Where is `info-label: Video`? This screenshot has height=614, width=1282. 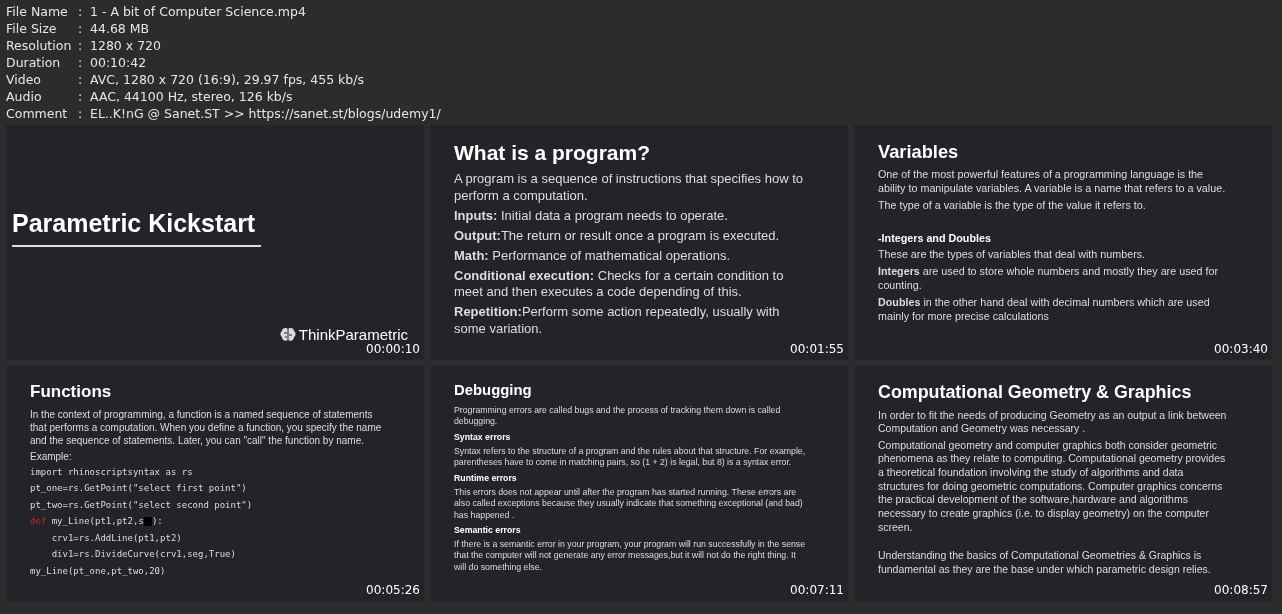 info-label: Video is located at coordinates (24, 79).